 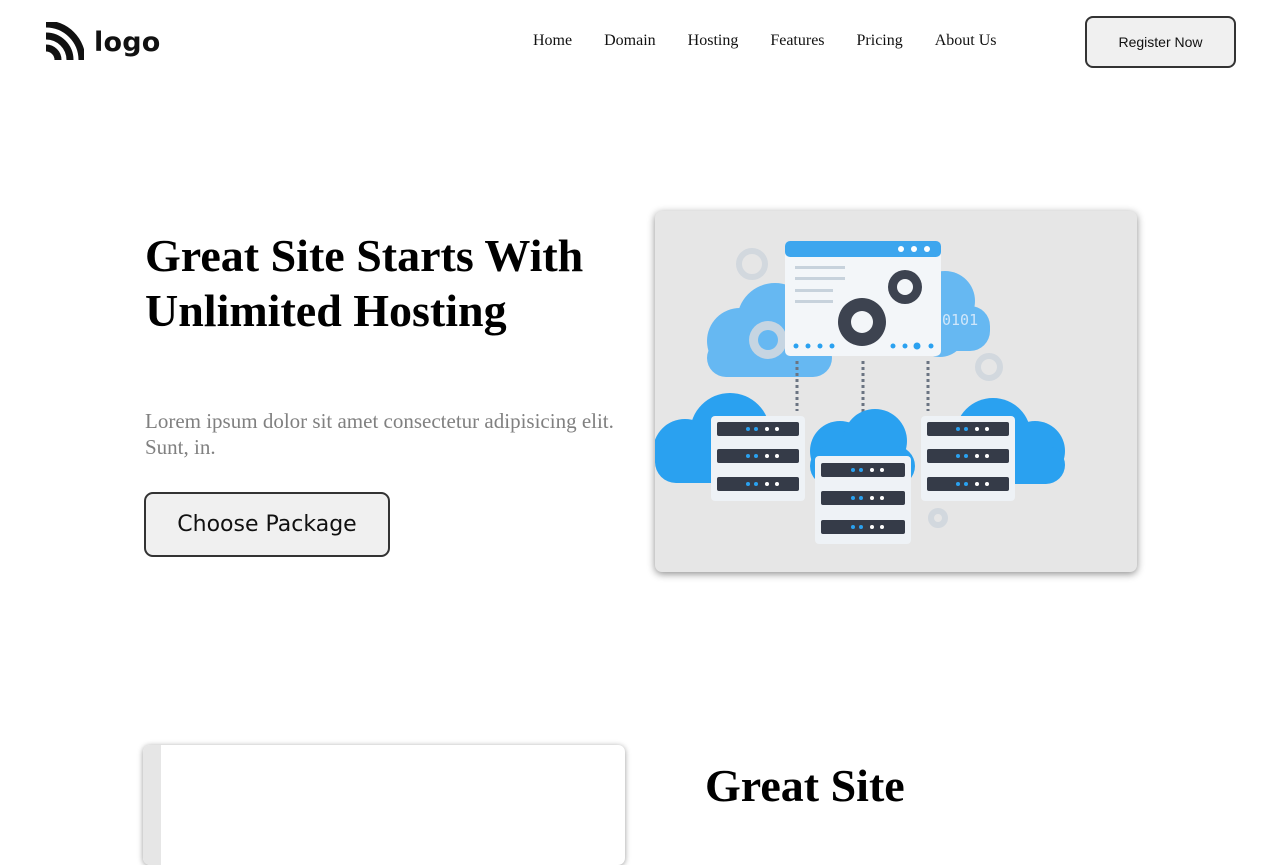 What do you see at coordinates (797, 41) in the screenshot?
I see `nav-features: Features` at bounding box center [797, 41].